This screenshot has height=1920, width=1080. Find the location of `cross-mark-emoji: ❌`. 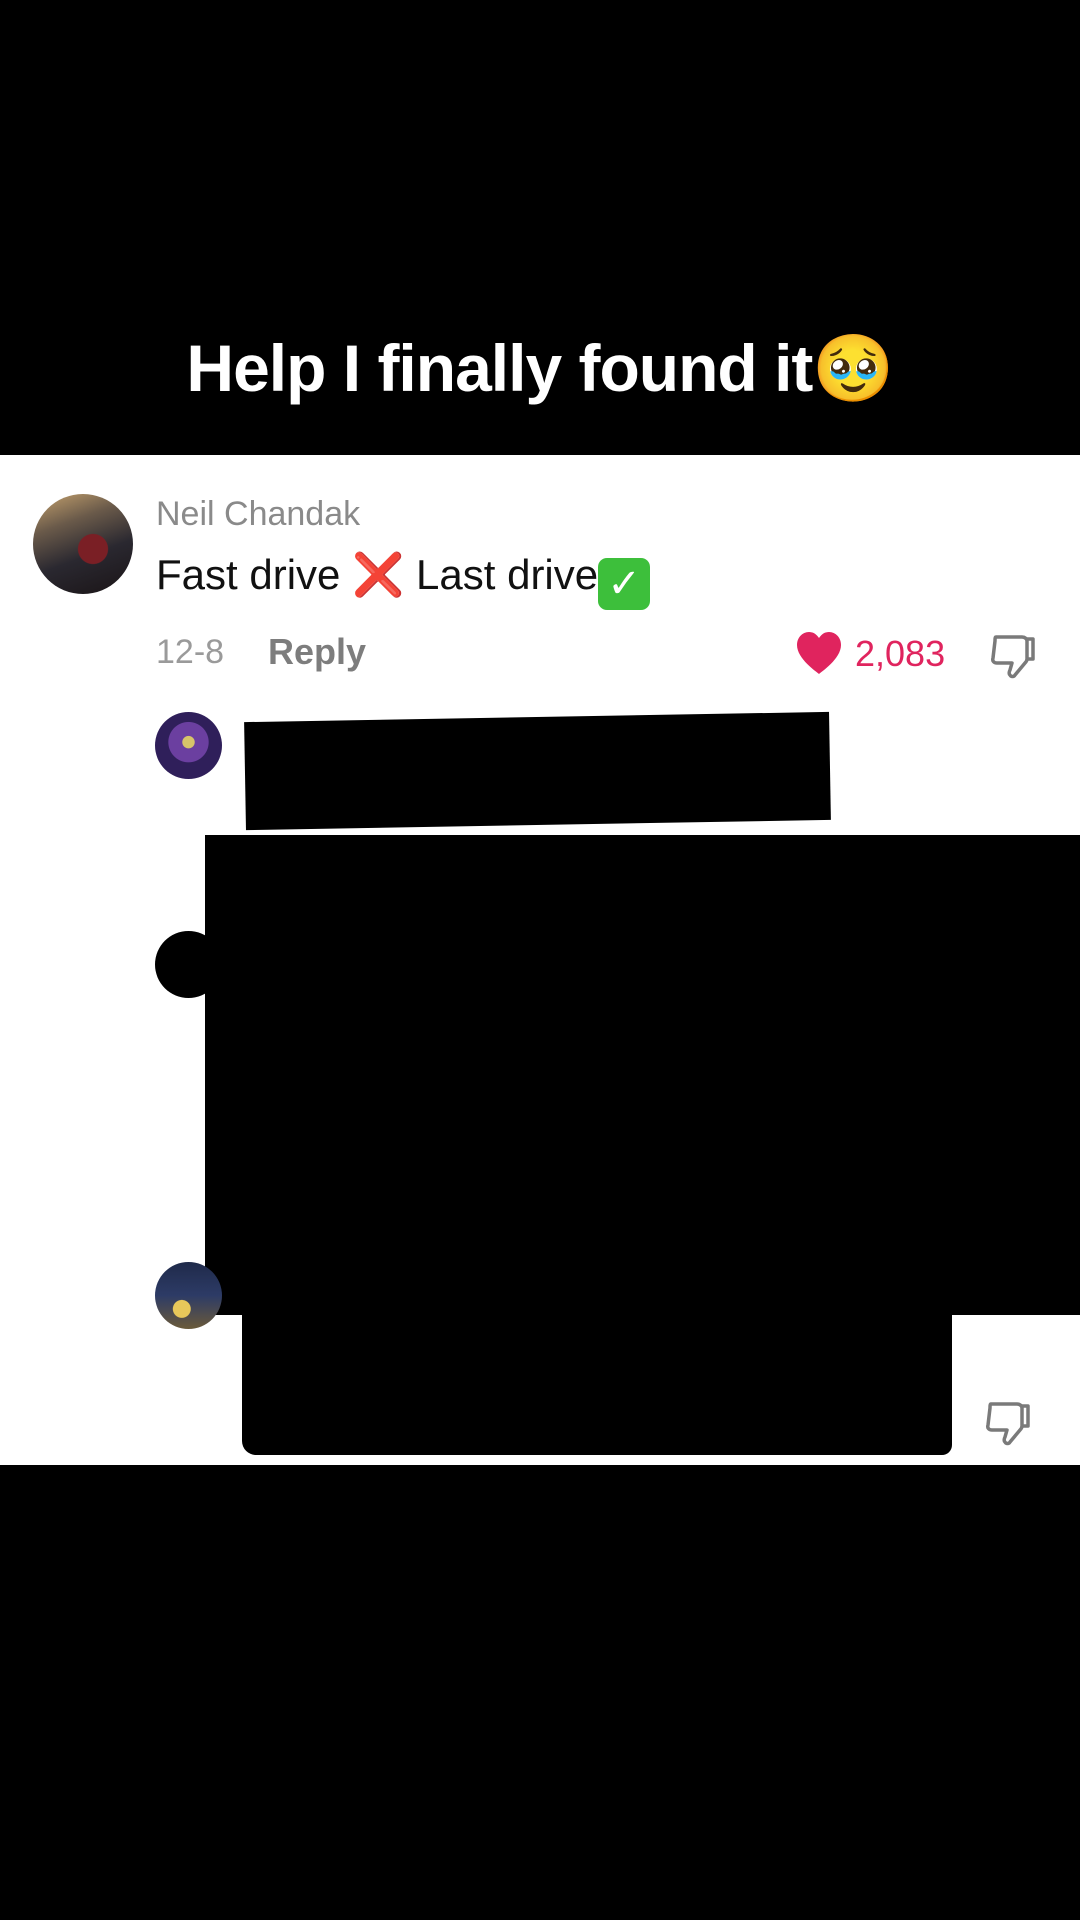

cross-mark-emoji: ❌ is located at coordinates (378, 574).